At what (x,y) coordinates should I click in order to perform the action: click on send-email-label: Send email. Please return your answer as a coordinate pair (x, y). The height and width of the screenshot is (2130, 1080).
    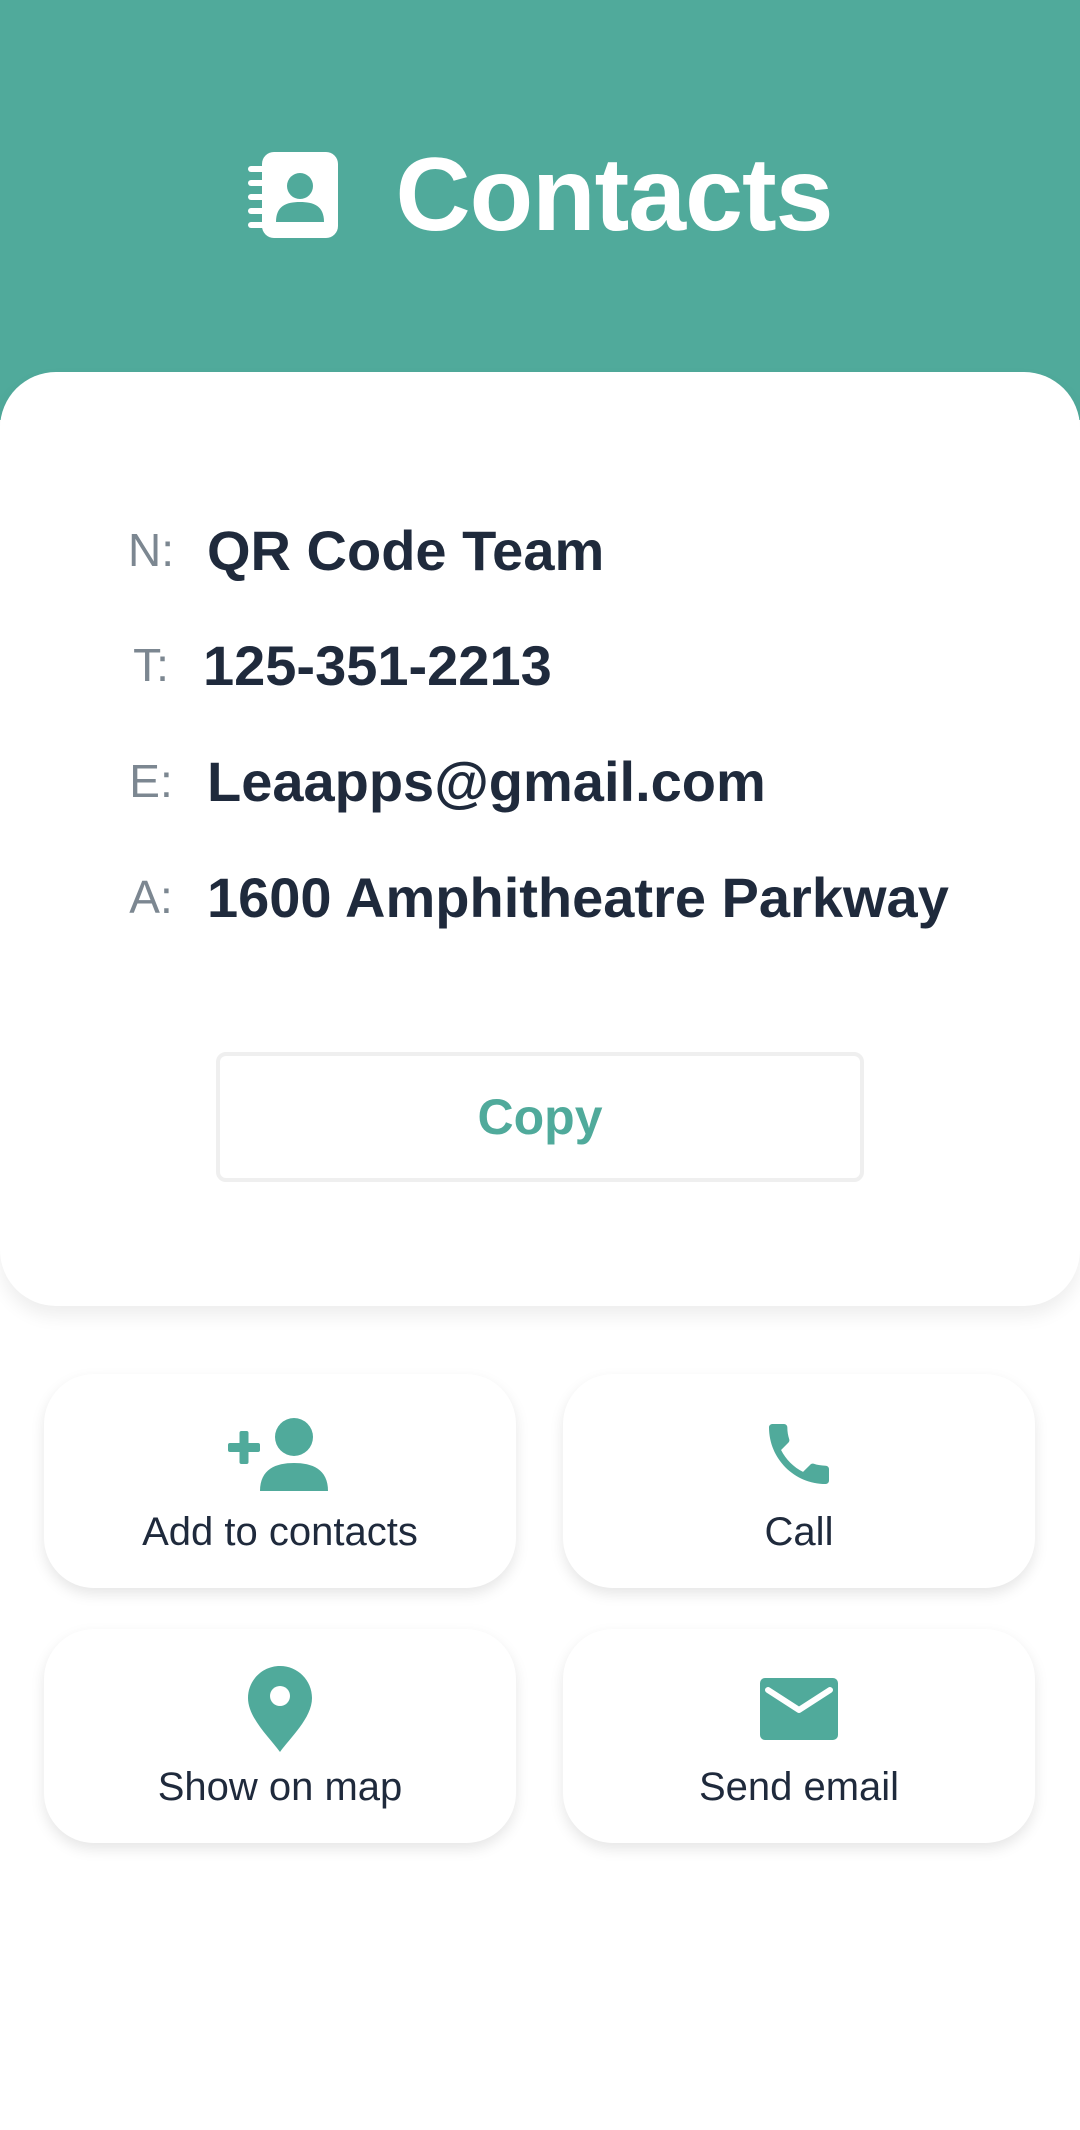
    Looking at the image, I should click on (799, 1787).